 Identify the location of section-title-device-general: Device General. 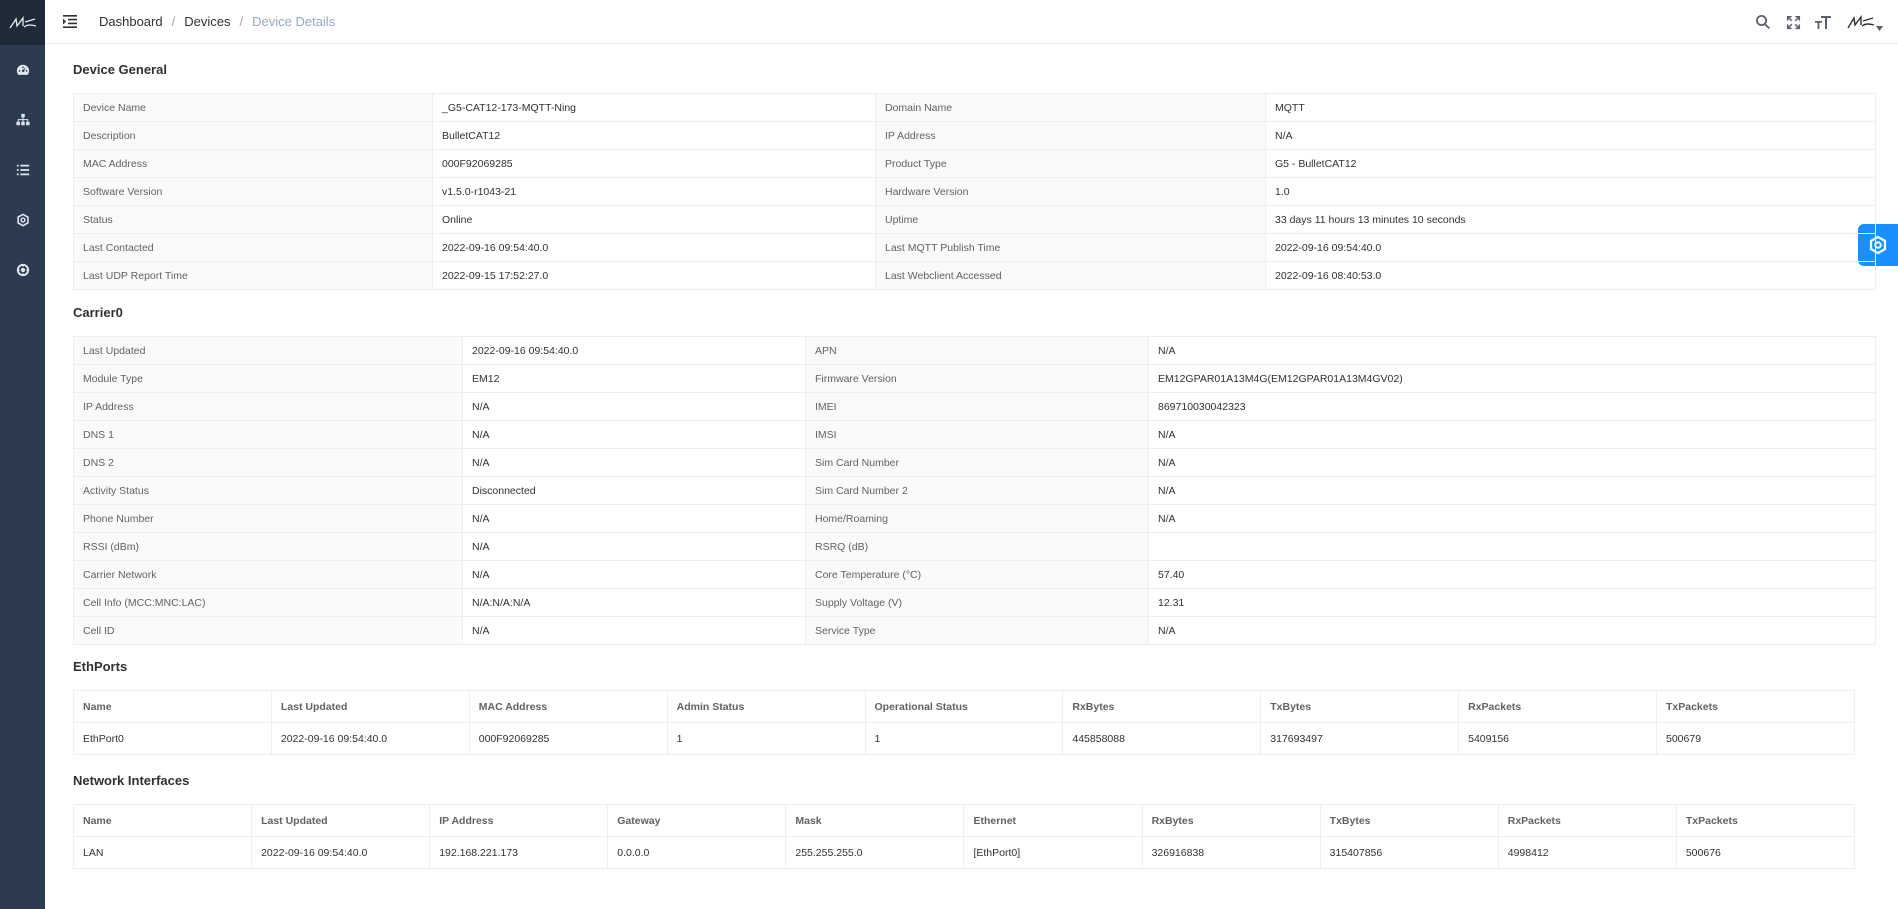
(120, 69).